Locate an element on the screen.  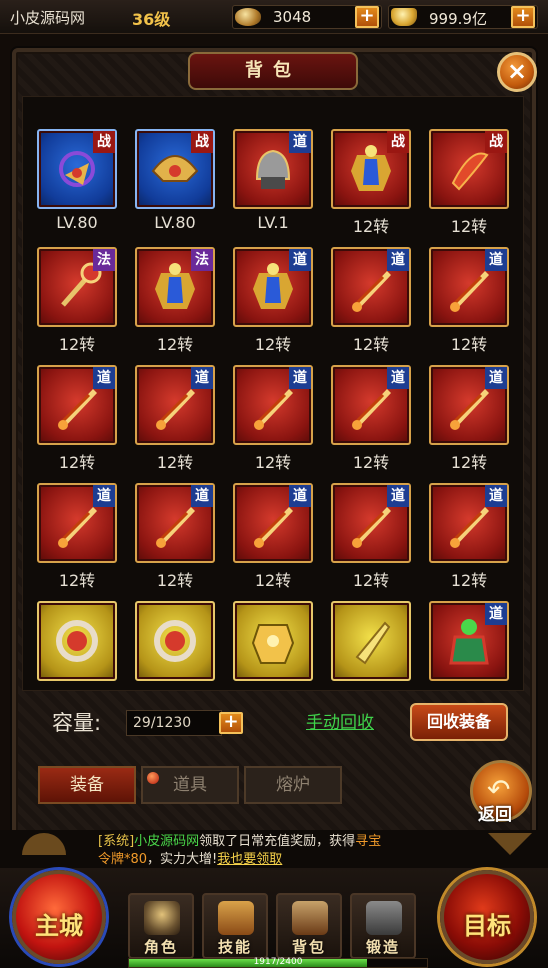
tab-label: 装备 is located at coordinates (87, 785).